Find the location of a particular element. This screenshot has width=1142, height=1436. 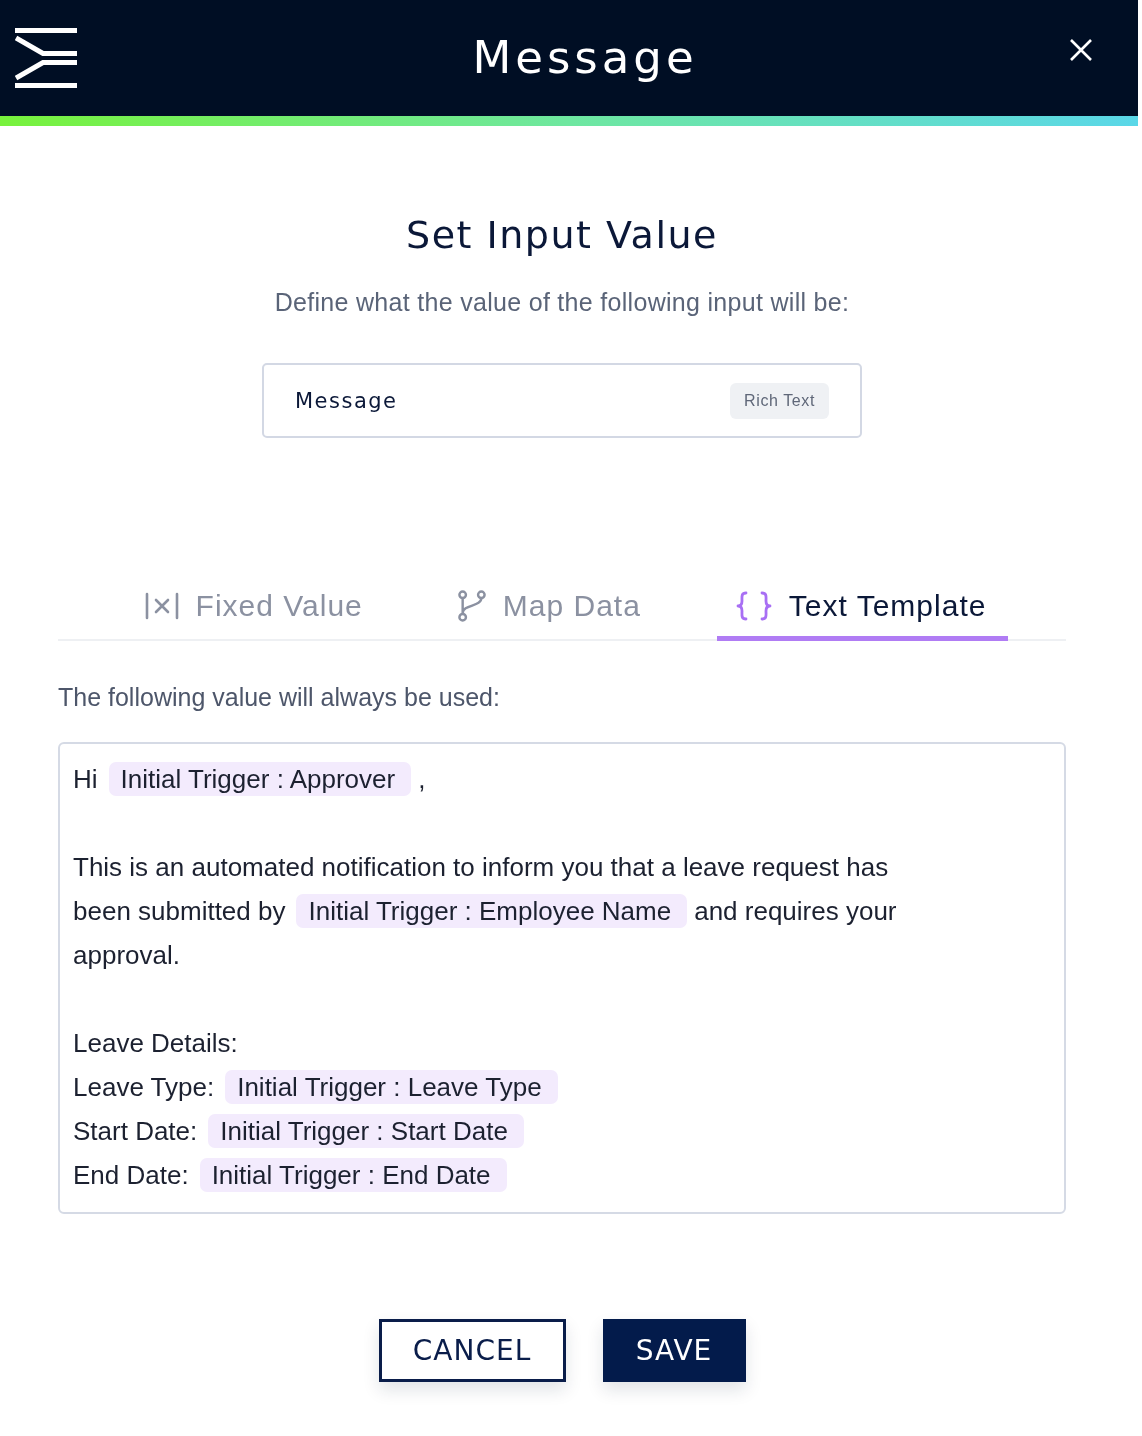

template-text: Start Date: is located at coordinates (135, 1131).